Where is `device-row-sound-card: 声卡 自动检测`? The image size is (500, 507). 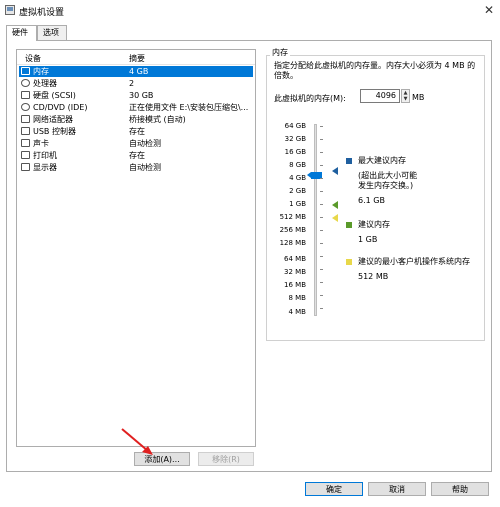
device-row-sound-card: 声卡 自动检测 is located at coordinates (136, 143).